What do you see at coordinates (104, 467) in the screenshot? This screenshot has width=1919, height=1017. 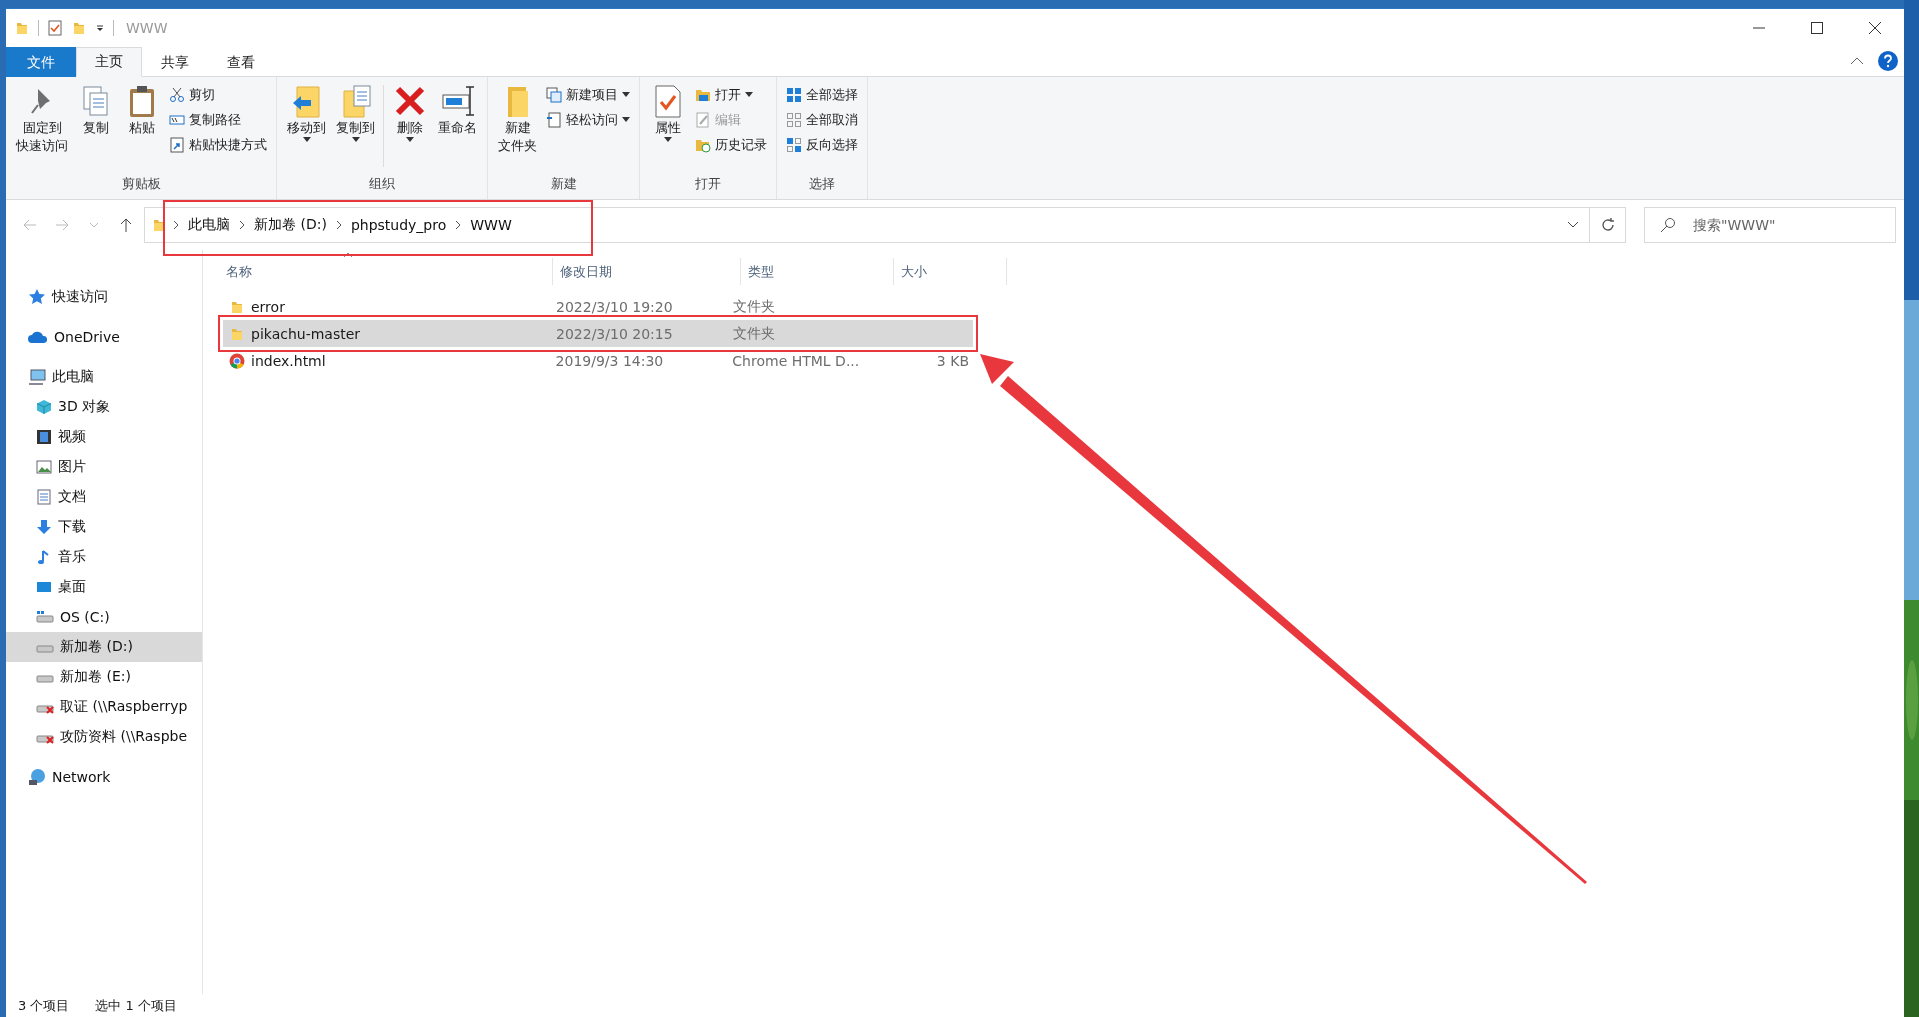 I see `nav-item: 图片` at bounding box center [104, 467].